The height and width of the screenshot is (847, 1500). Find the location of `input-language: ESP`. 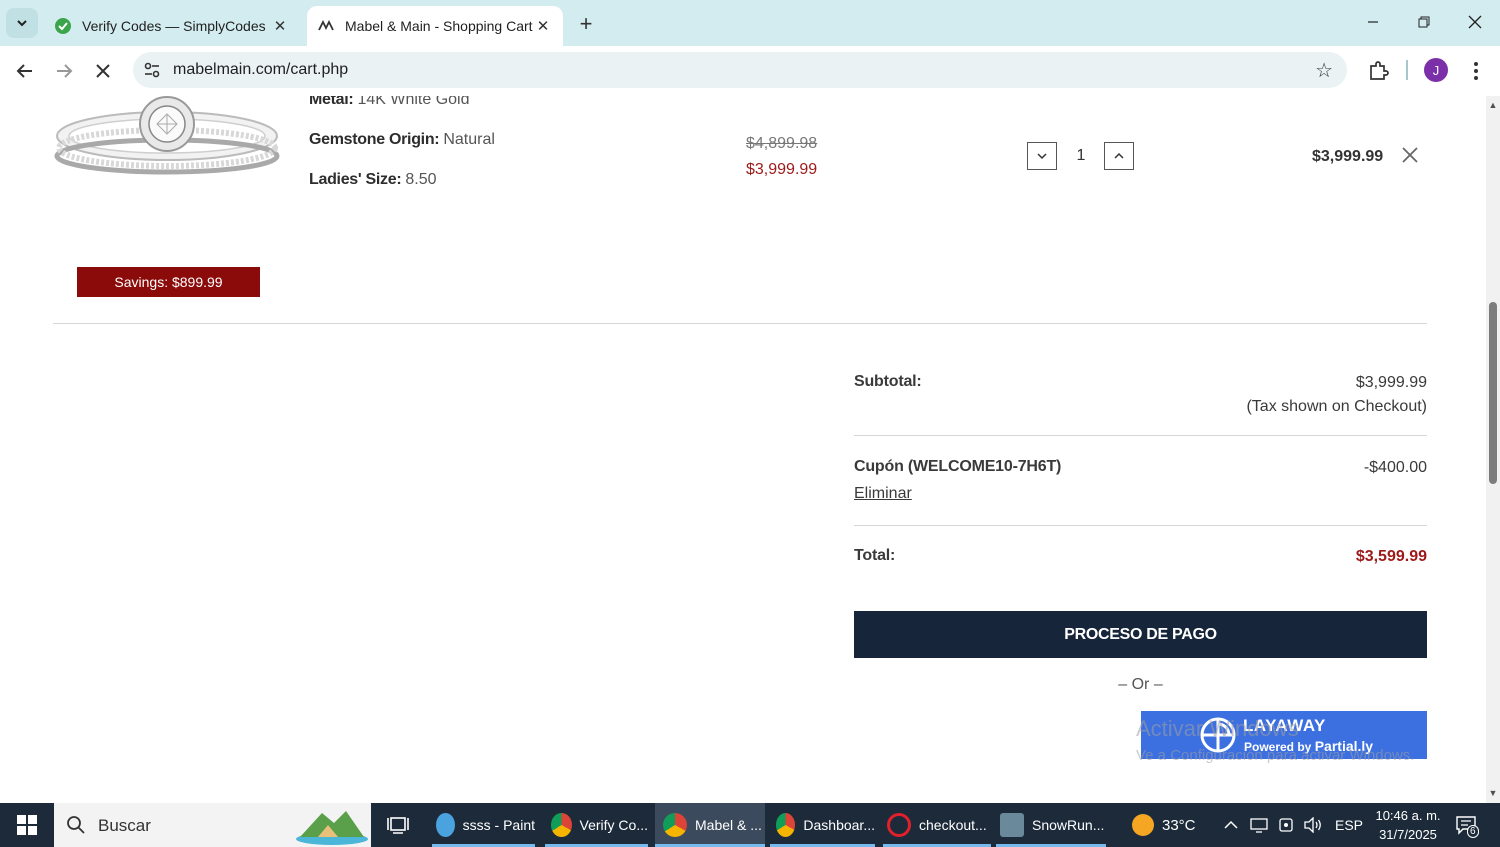

input-language: ESP is located at coordinates (1349, 825).